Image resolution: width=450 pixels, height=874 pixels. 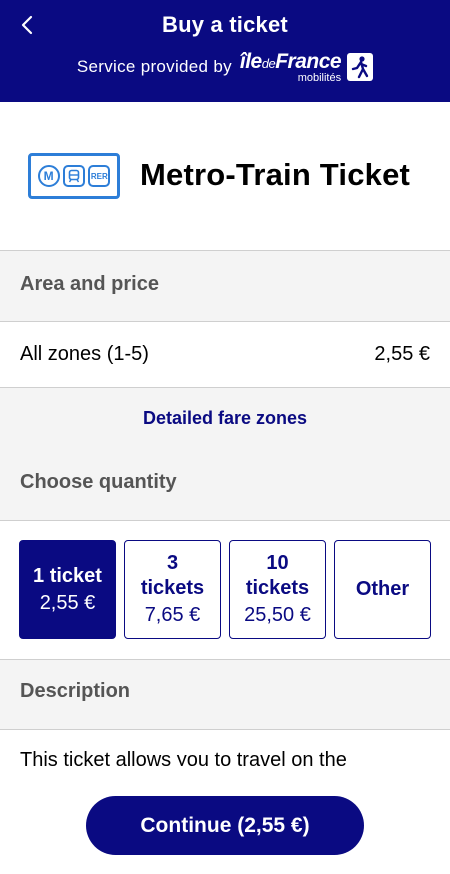 I want to click on zone-name: All zones (1-5), so click(x=84, y=354).